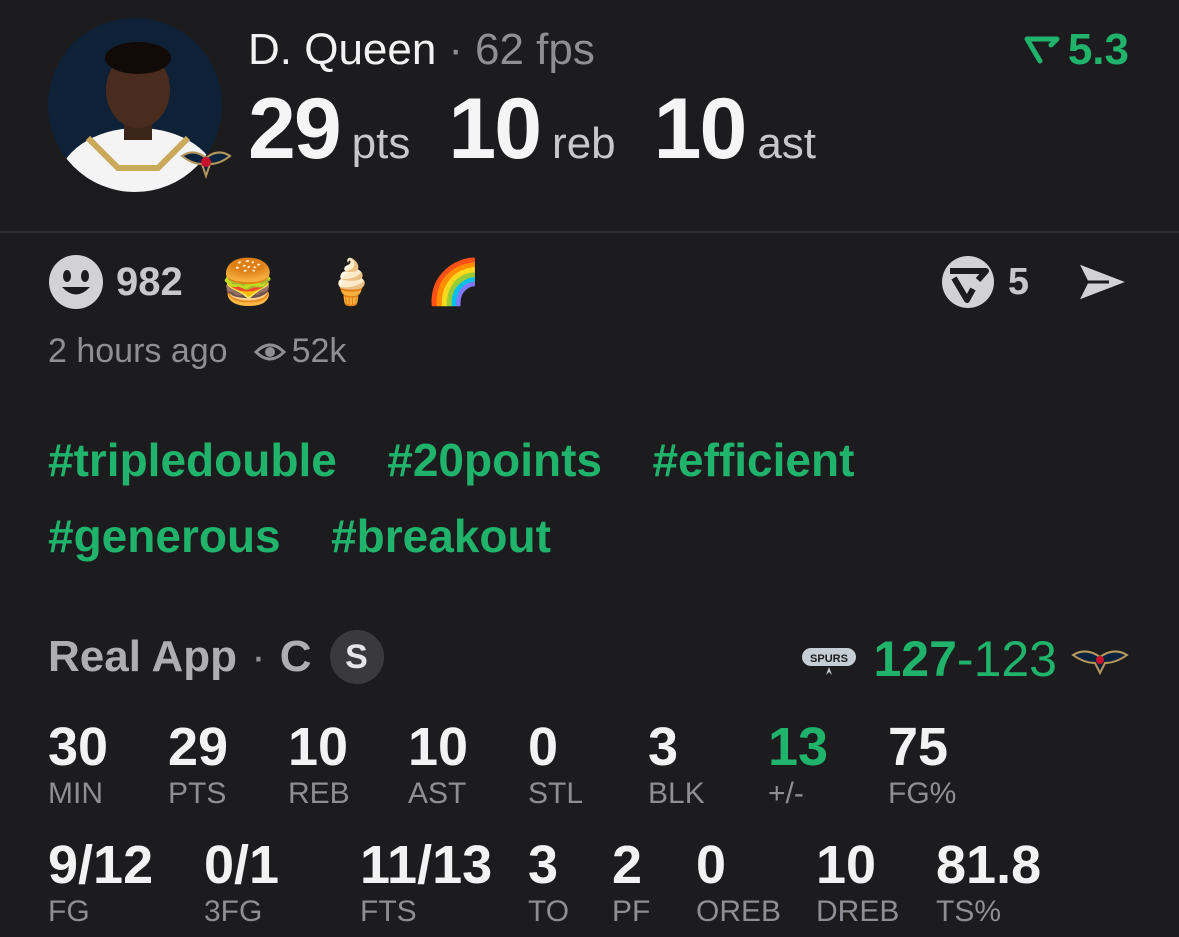  Describe the element at coordinates (342, 49) in the screenshot. I see `player-name: D. Queen` at that location.